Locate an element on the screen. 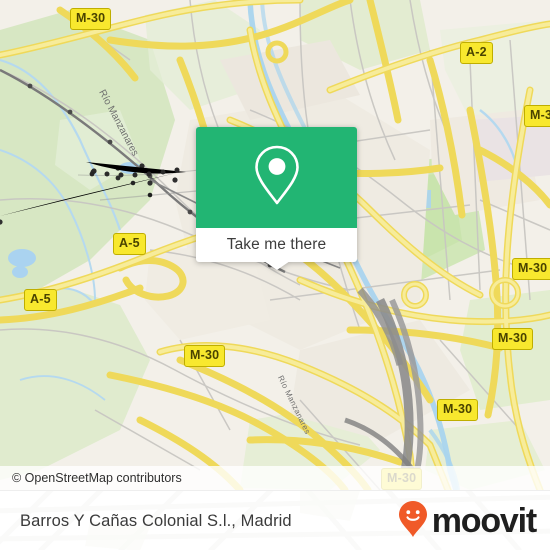  road-shield: A-2 is located at coordinates (476, 53).